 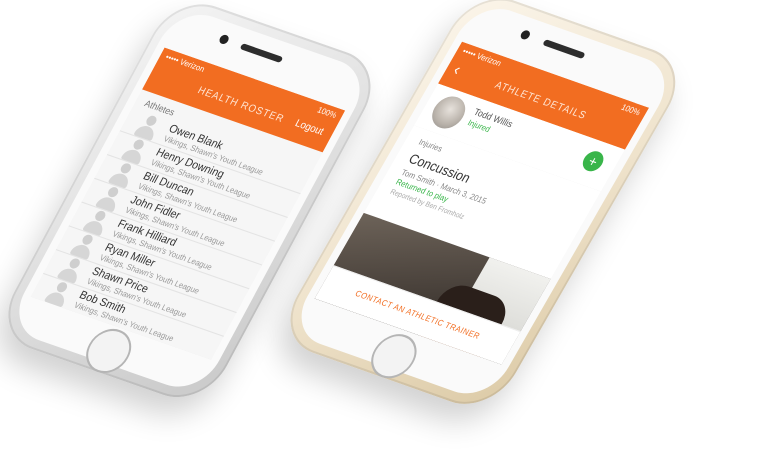 I want to click on battery-label: 100%, so click(x=631, y=110).